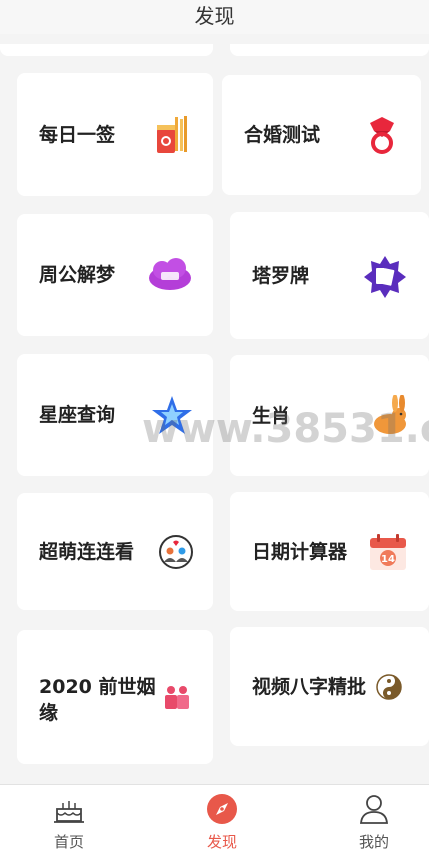  Describe the element at coordinates (385, 277) in the screenshot. I see `tarot-card-icon` at that location.